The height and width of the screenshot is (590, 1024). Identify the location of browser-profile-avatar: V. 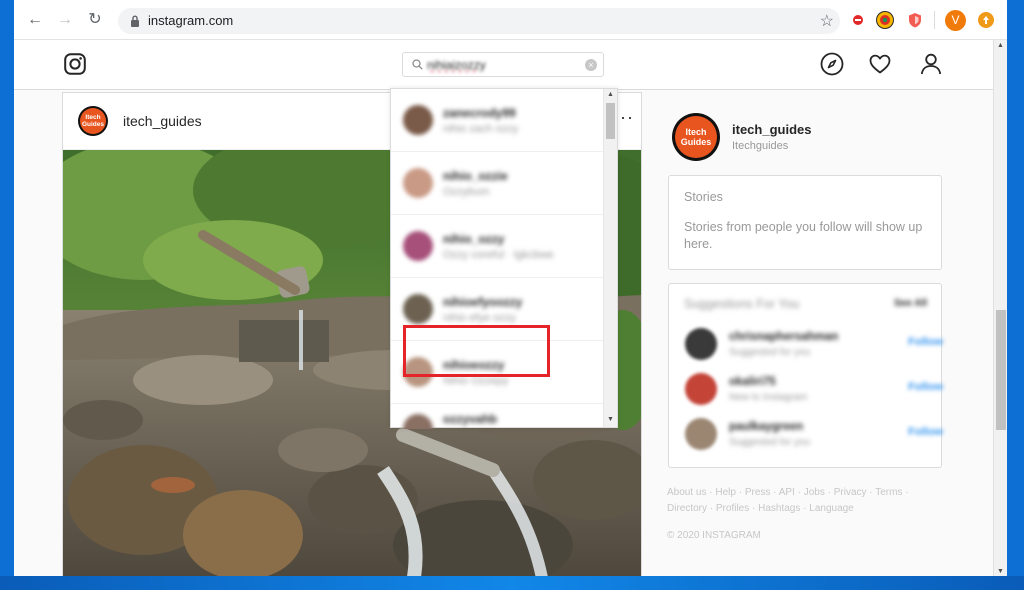
(955, 20).